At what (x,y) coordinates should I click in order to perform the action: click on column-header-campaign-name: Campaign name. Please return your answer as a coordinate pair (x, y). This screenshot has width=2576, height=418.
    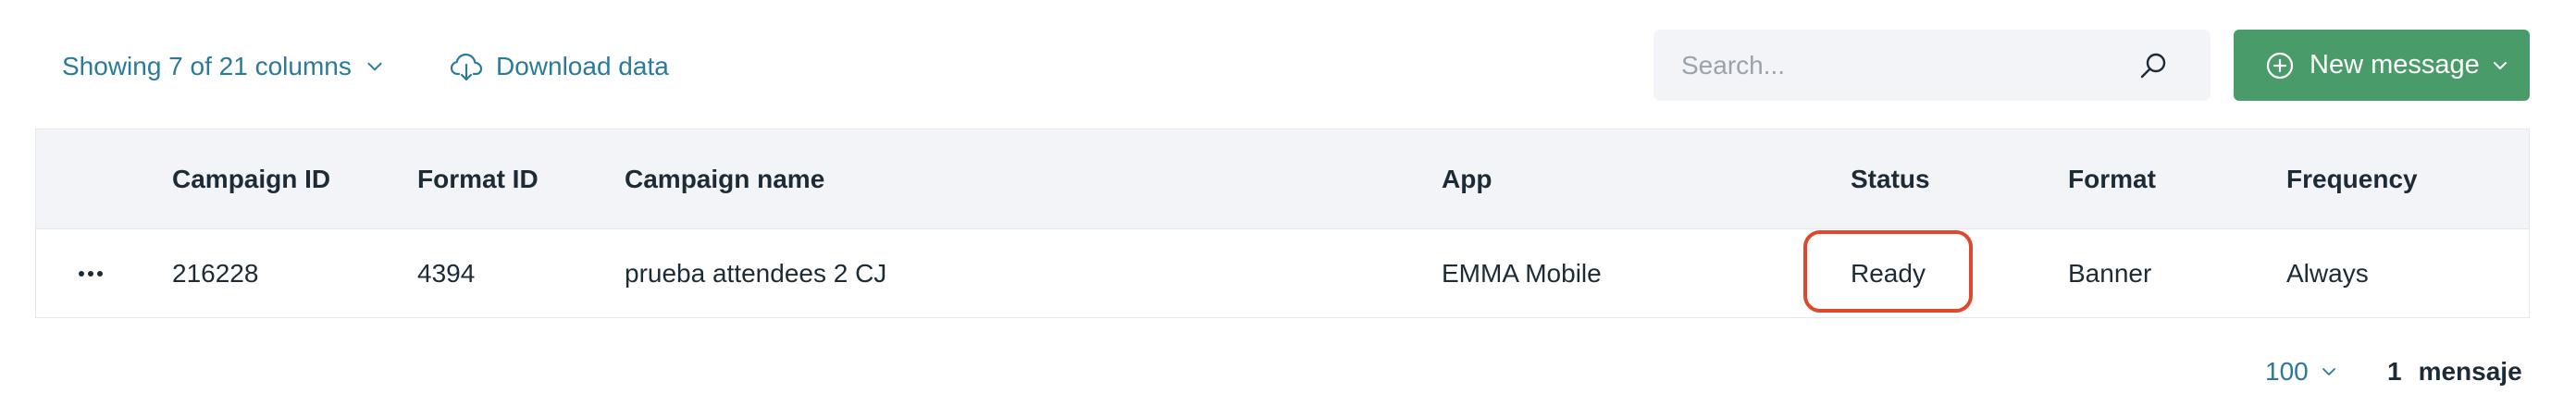
    Looking at the image, I should click on (724, 179).